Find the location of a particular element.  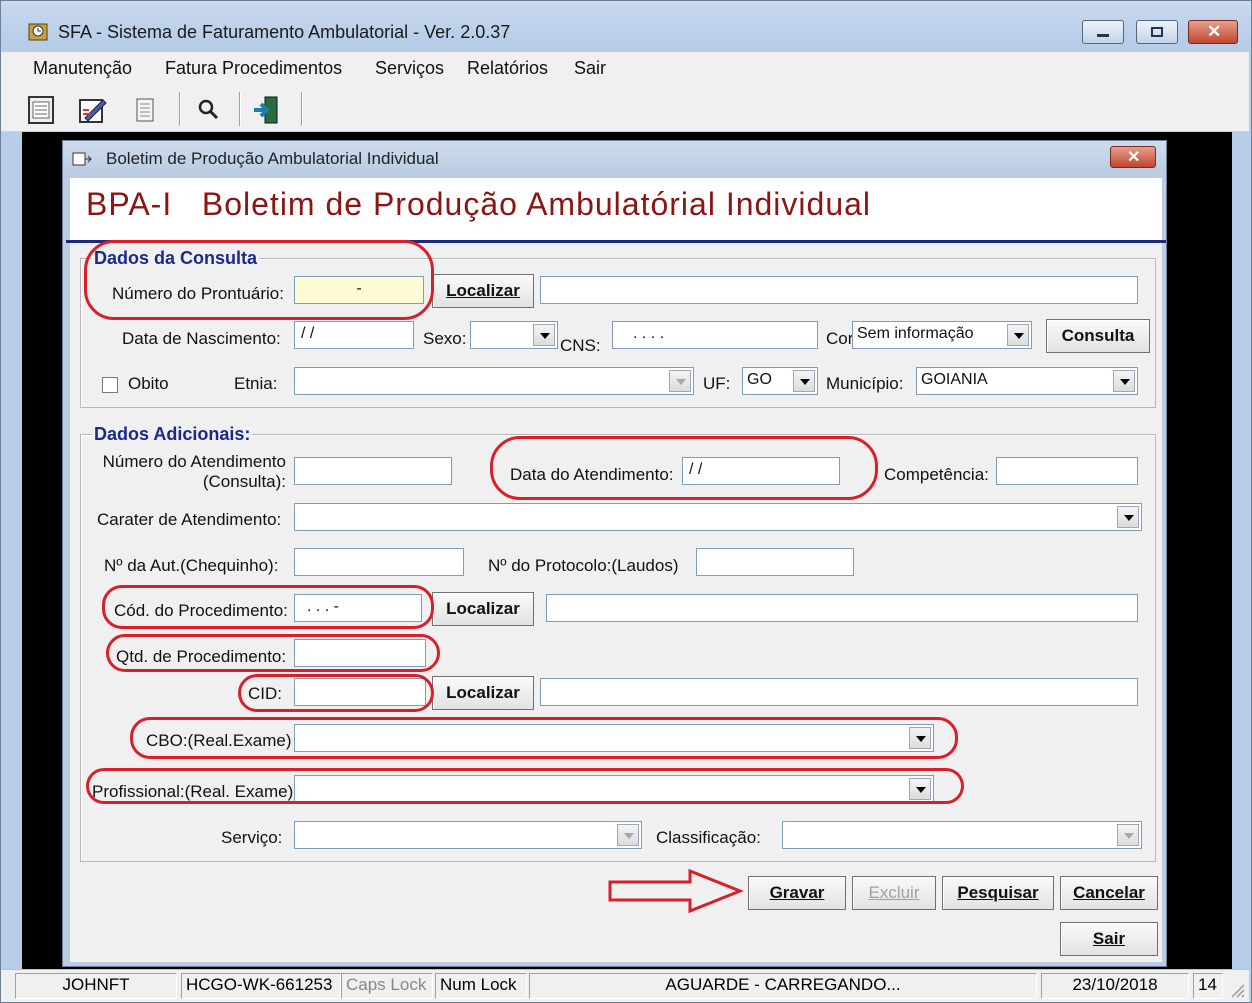

classificacao-select is located at coordinates (962, 835).